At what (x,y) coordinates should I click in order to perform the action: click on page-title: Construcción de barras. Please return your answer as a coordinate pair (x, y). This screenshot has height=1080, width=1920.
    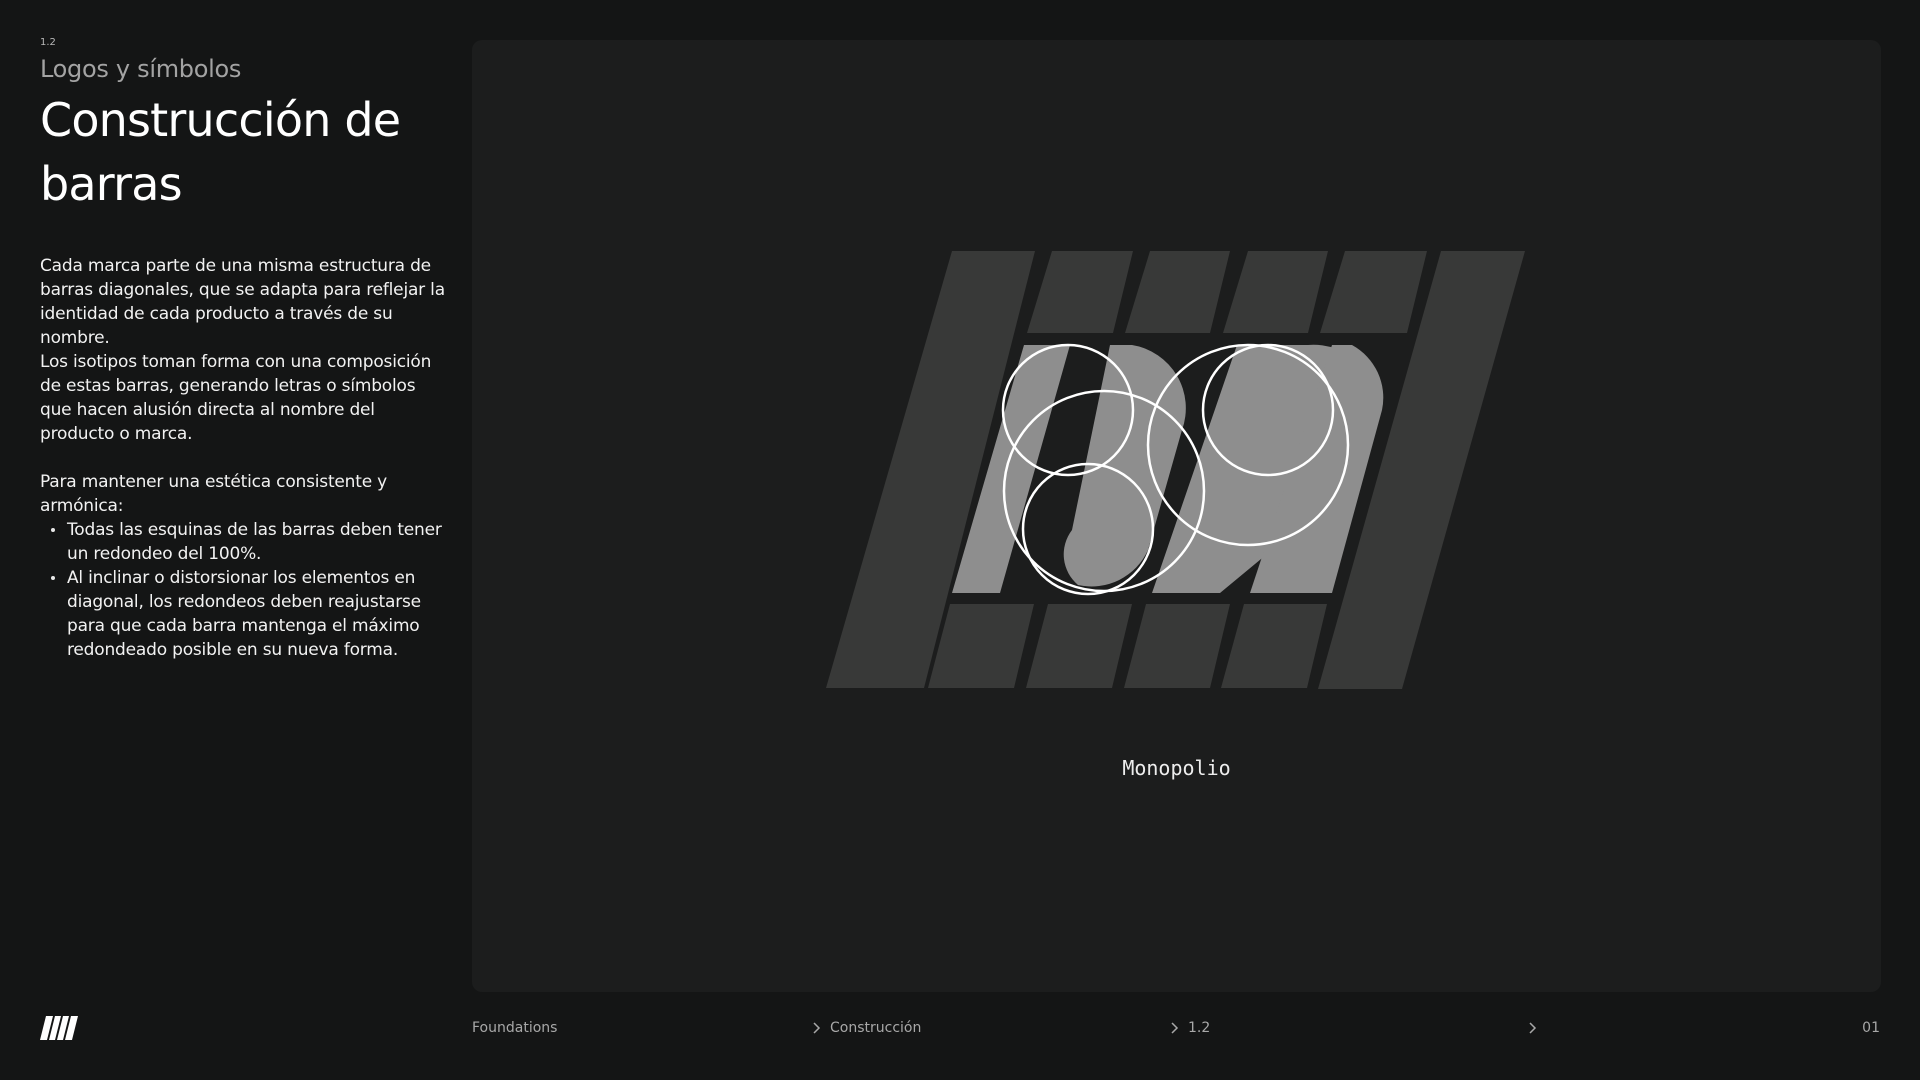
    Looking at the image, I should click on (240, 152).